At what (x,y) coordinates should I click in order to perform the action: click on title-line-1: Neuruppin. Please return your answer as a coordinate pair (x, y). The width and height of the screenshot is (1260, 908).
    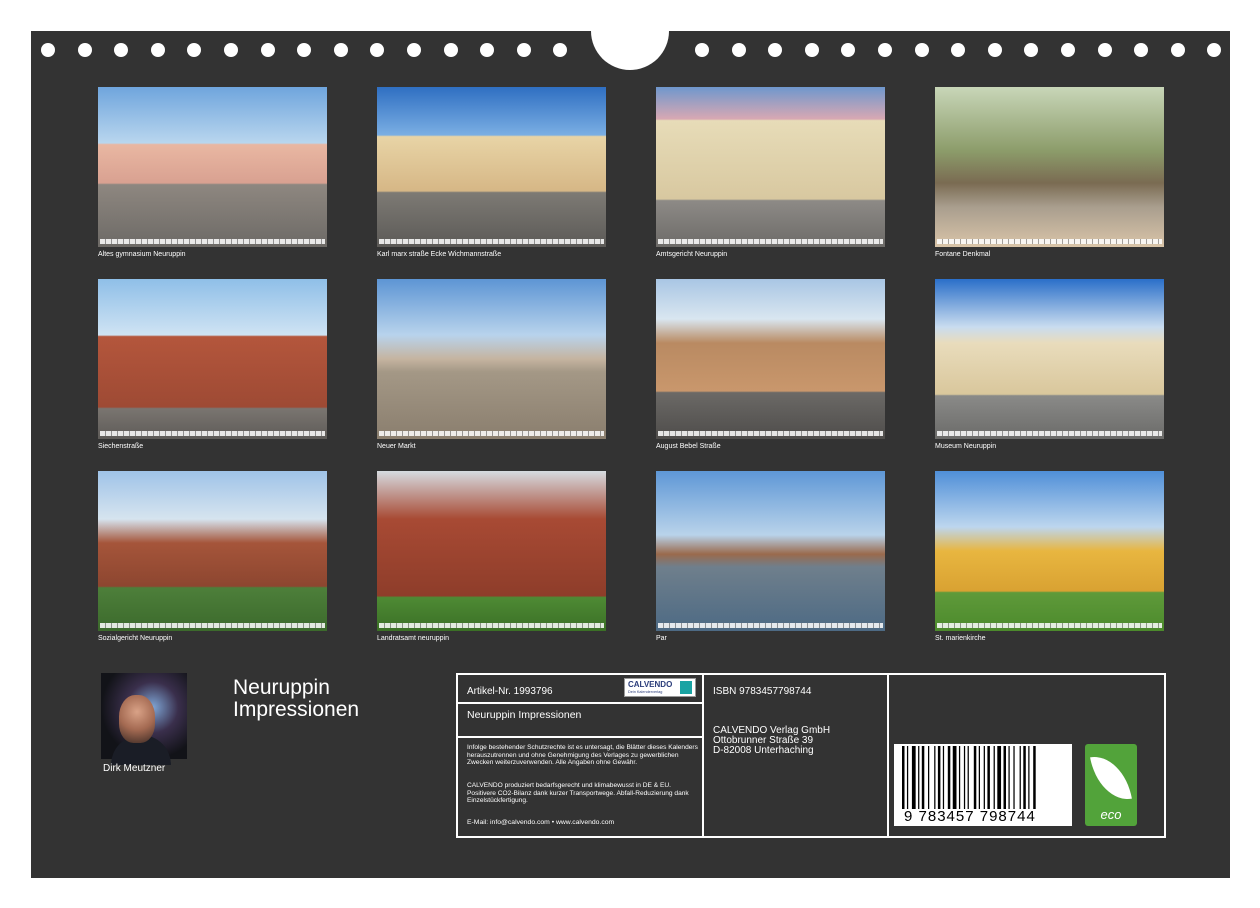
    Looking at the image, I should click on (281, 687).